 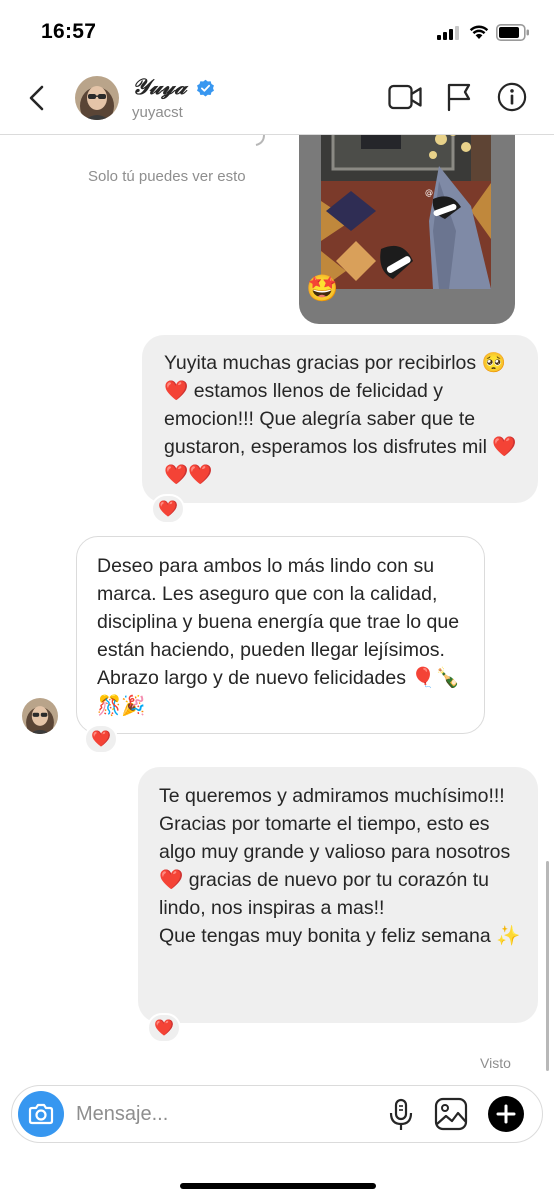 What do you see at coordinates (159, 87) in the screenshot?
I see `contact-name: 𝒴𝓊𝓎𝒶` at bounding box center [159, 87].